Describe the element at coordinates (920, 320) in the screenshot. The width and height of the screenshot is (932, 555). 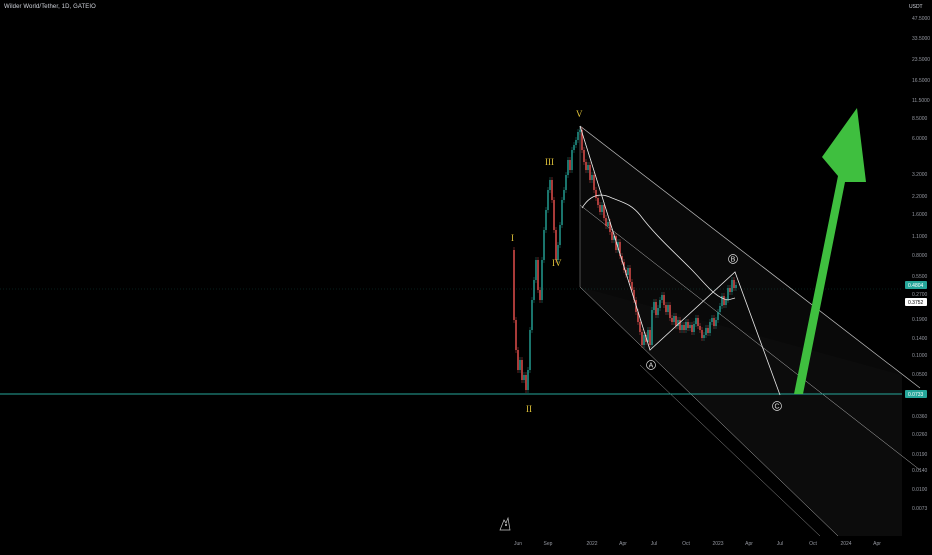
I see `price-tick: 0.1900` at that location.